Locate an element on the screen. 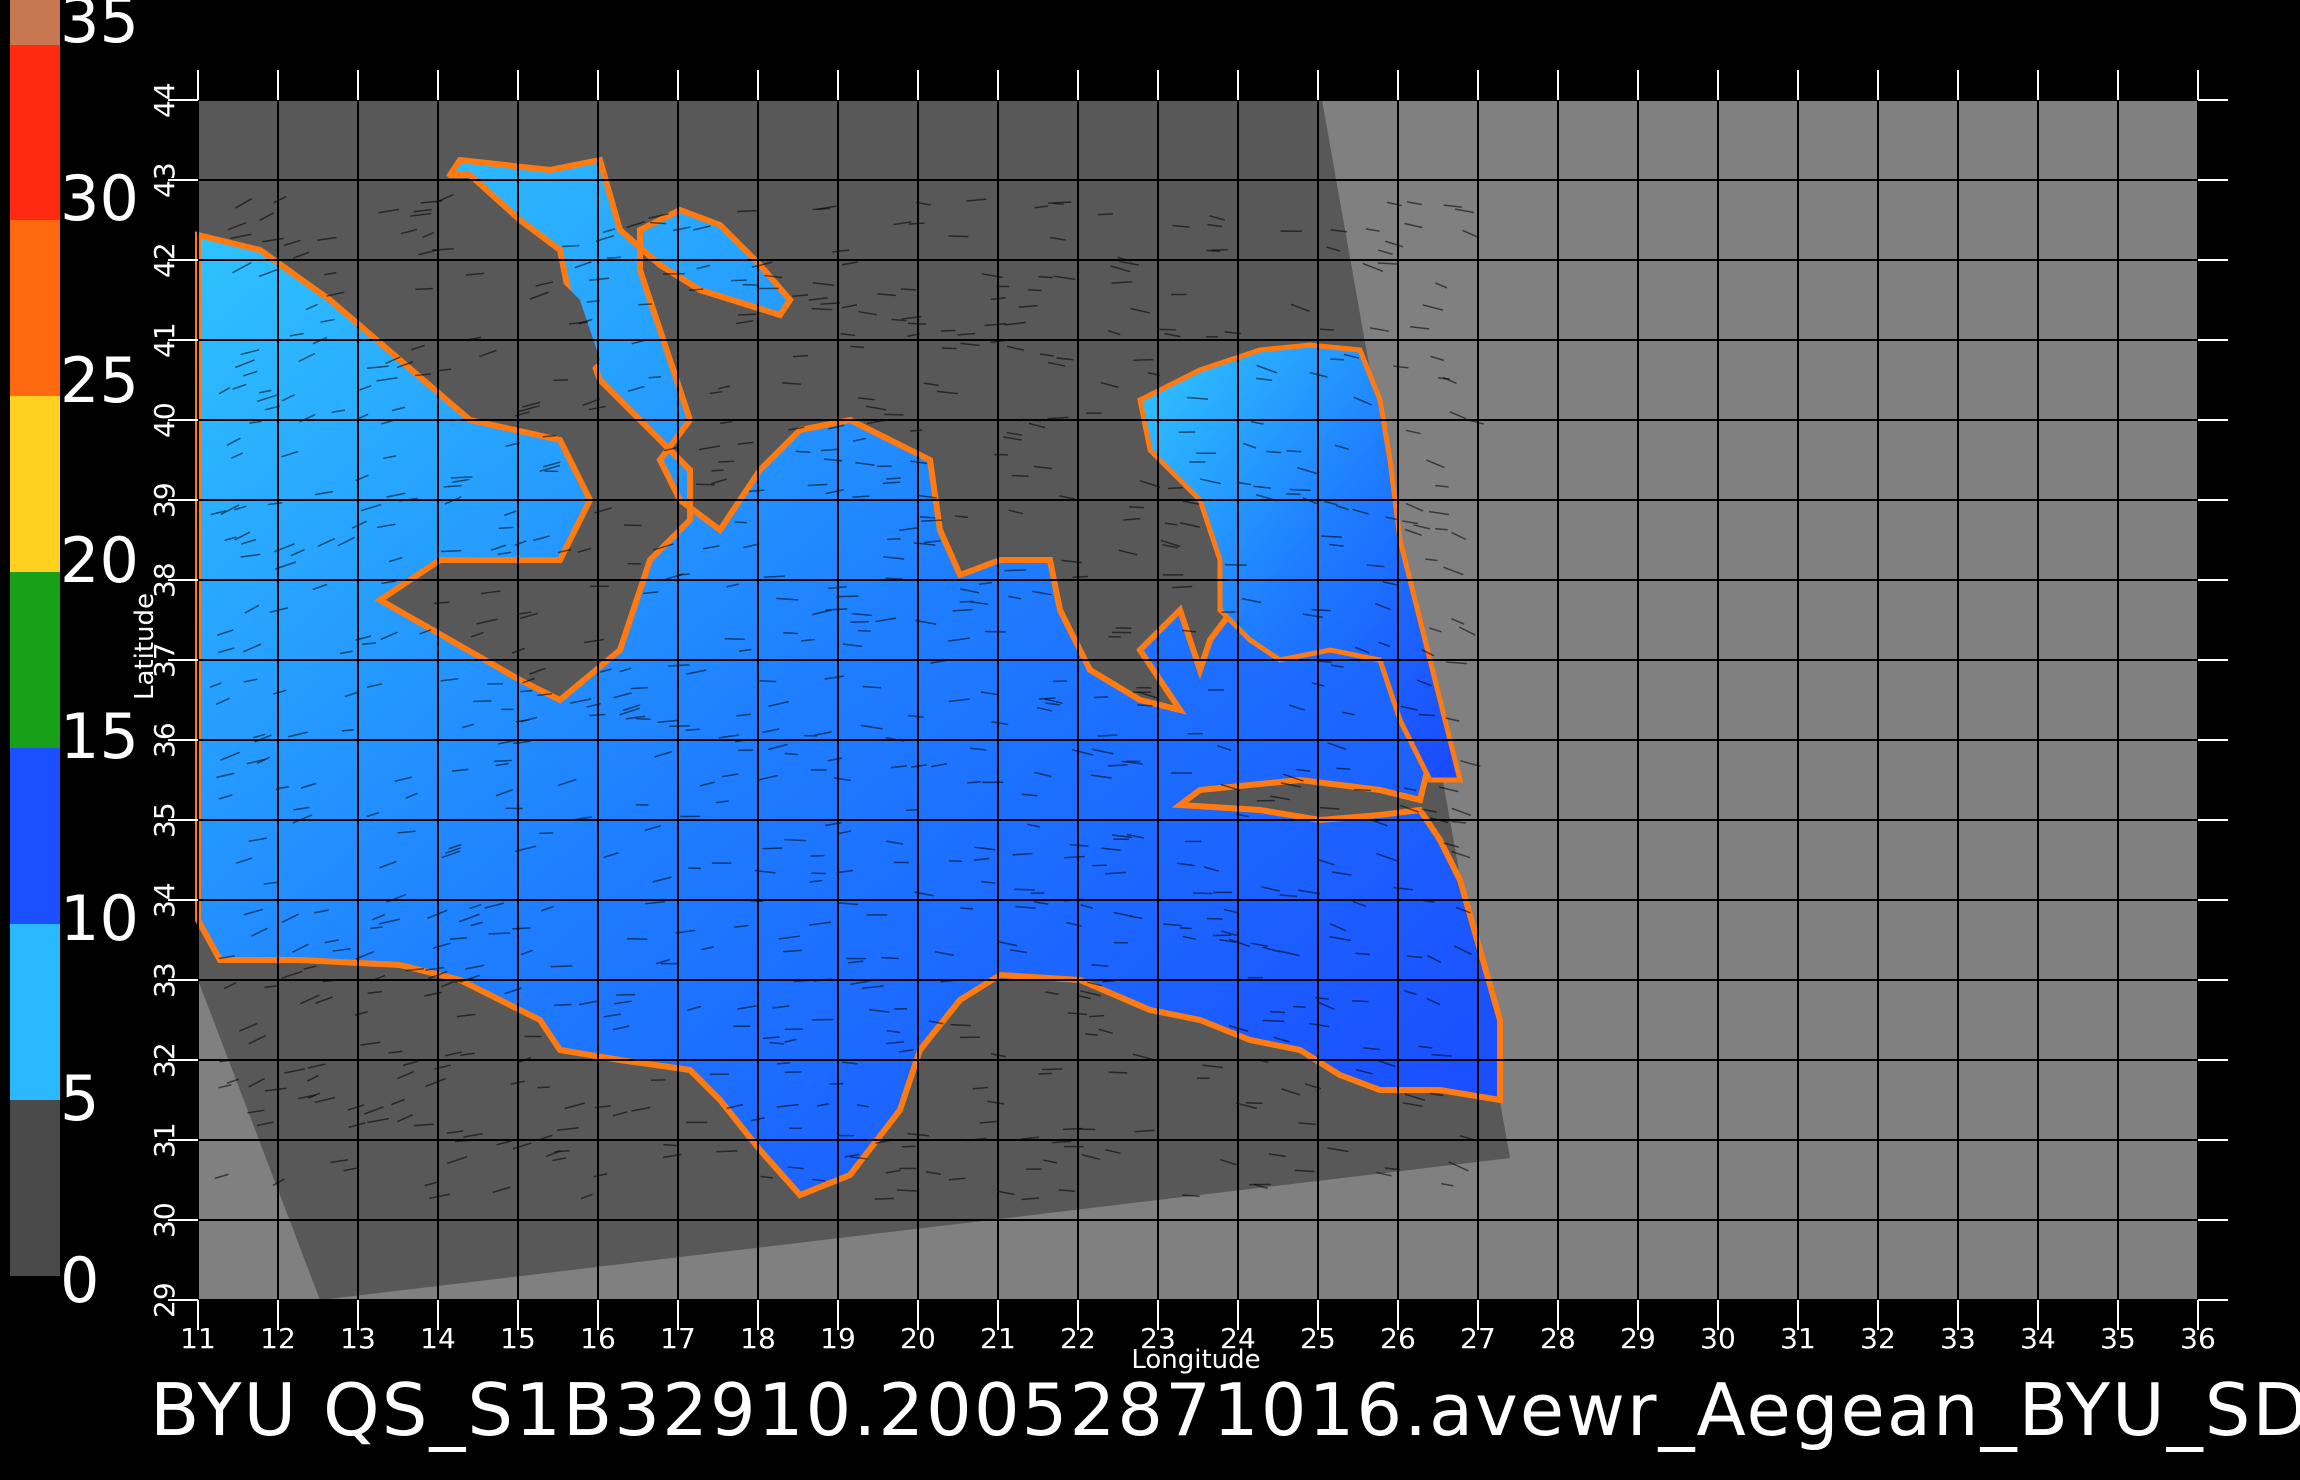 Image resolution: width=2300 pixels, height=1480 pixels. y-axis-label: Latitude is located at coordinates (145, 646).